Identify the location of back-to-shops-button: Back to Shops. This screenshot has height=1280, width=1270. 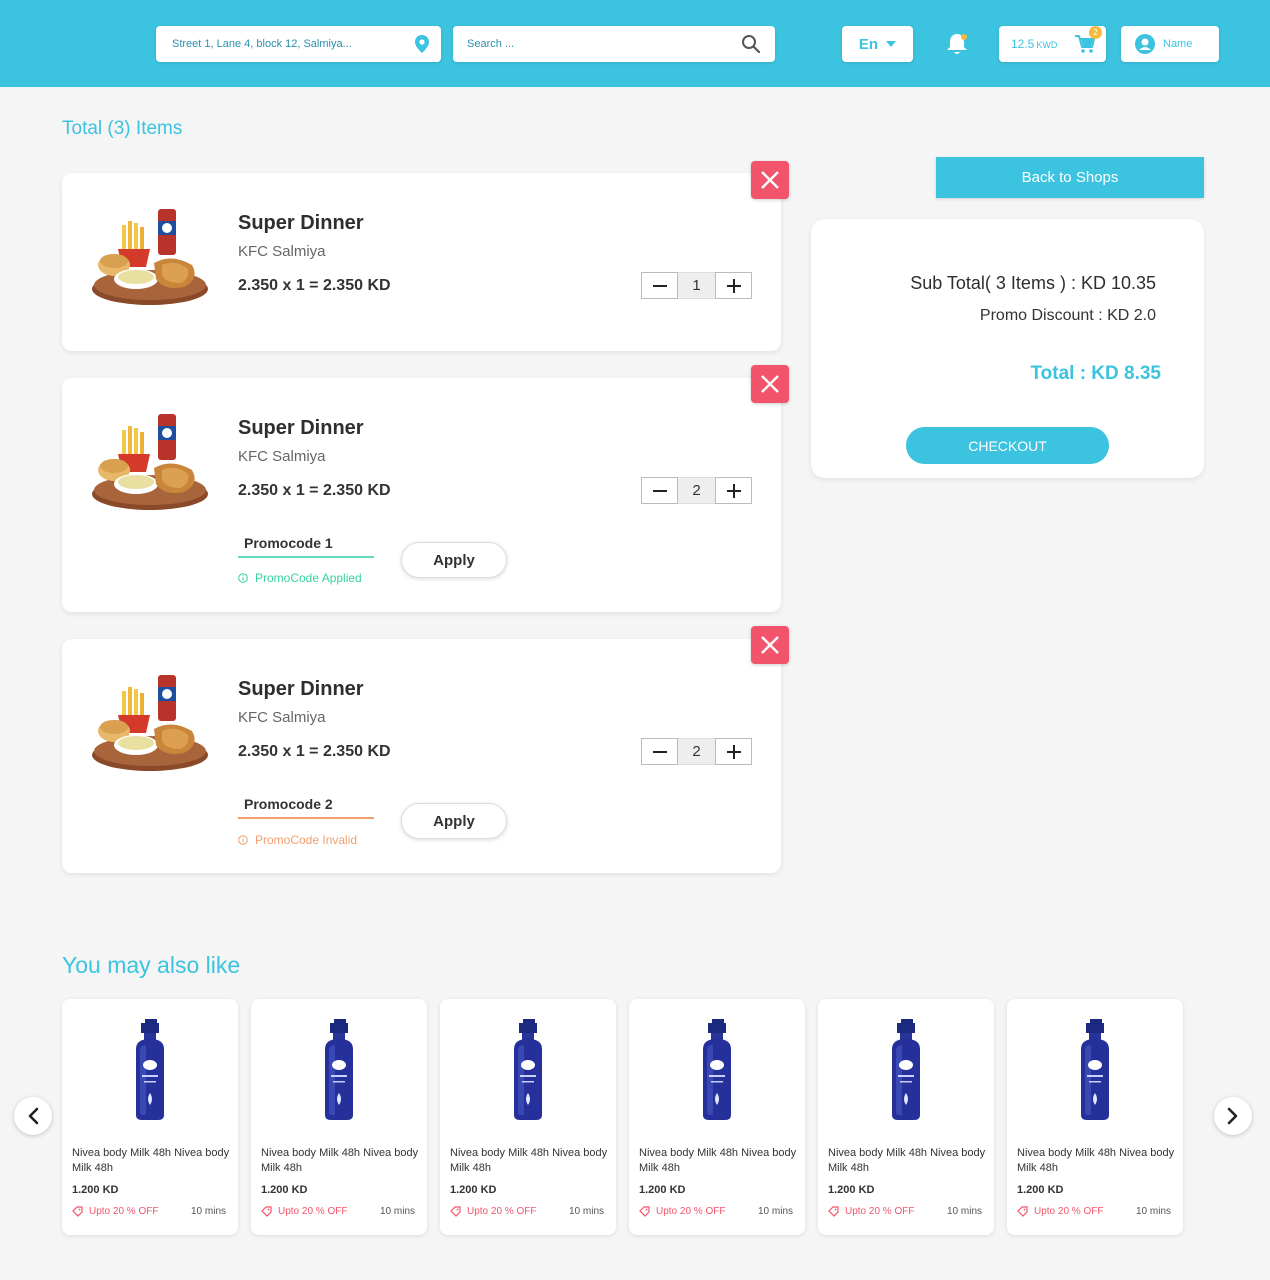
(1070, 177).